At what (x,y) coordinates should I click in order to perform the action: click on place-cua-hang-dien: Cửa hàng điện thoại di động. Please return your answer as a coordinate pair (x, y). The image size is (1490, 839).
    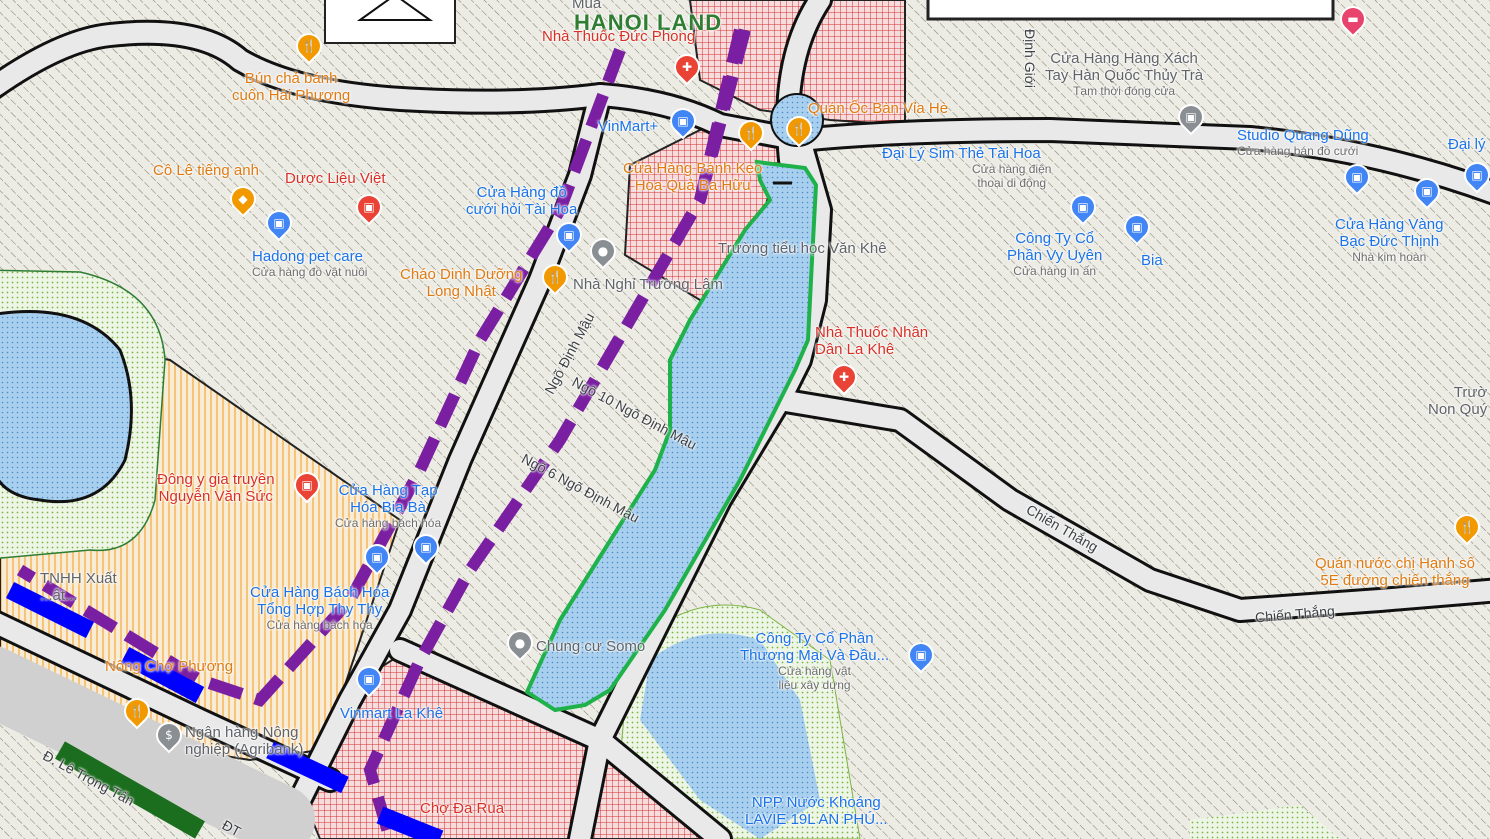
    Looking at the image, I should click on (1012, 176).